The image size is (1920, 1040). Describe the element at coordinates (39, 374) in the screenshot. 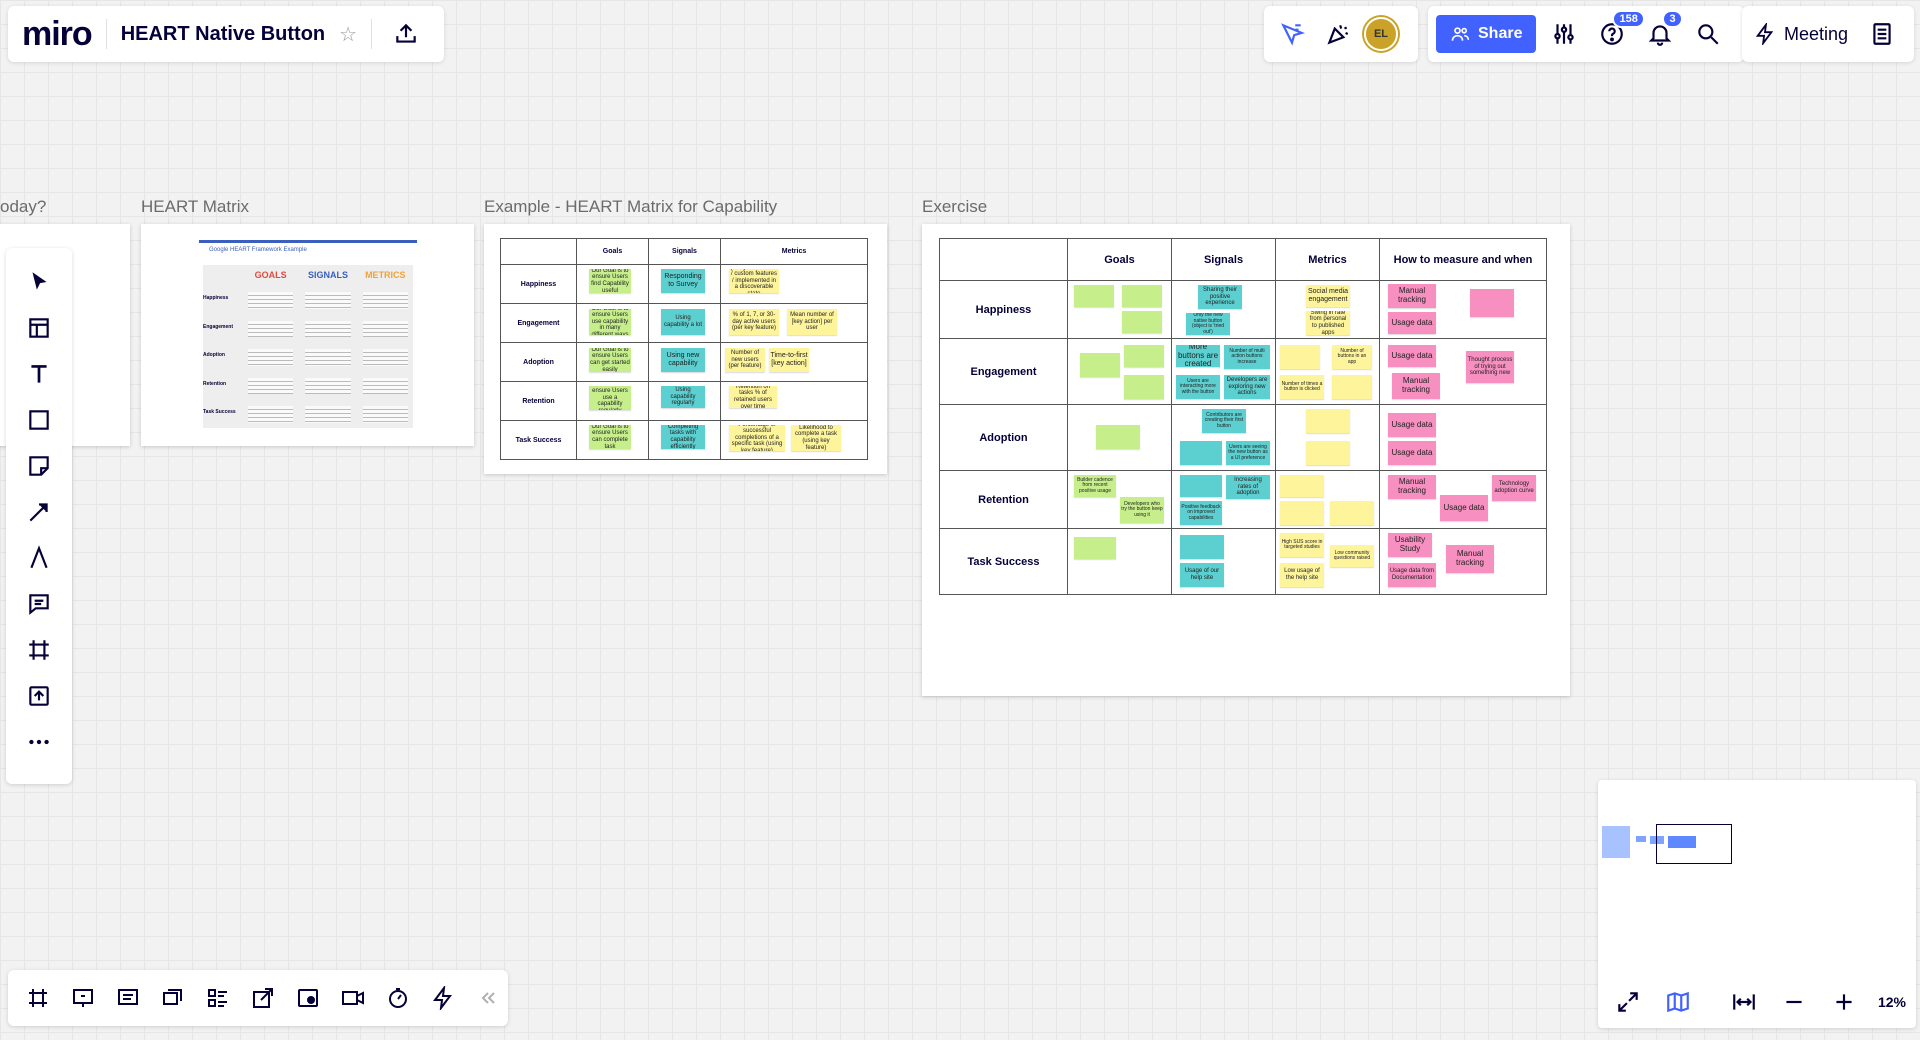

I see `text-tool-icon` at that location.